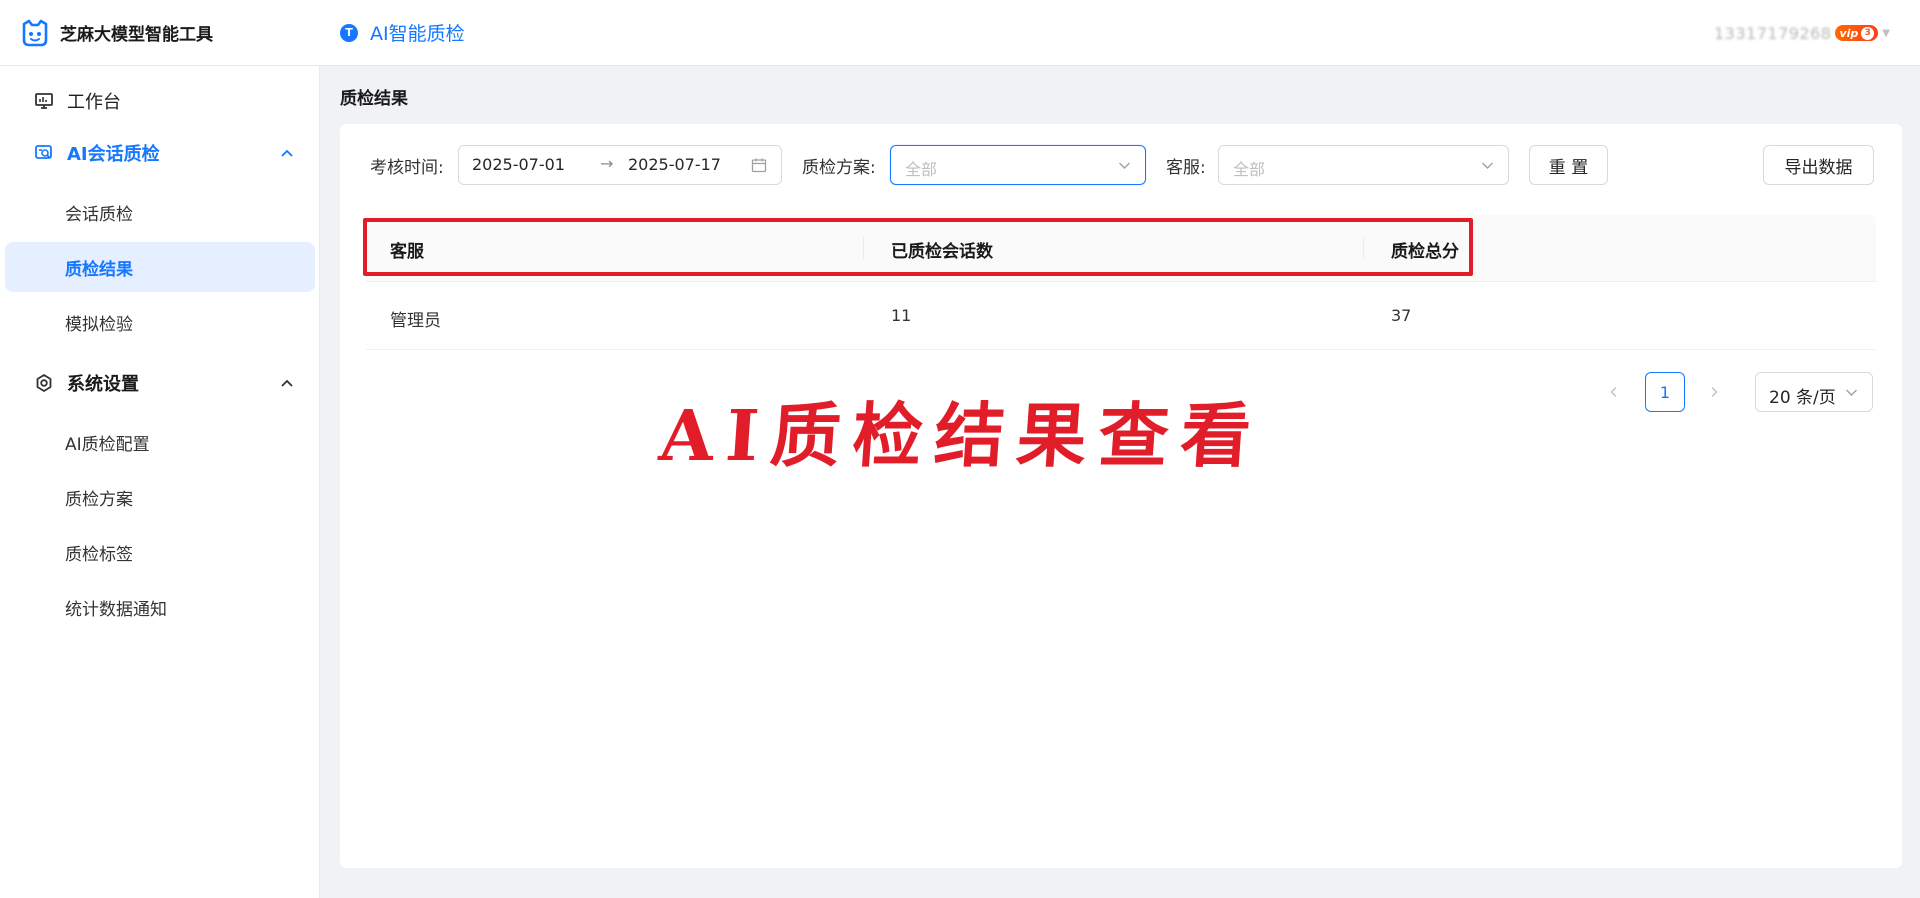  What do you see at coordinates (961, 435) in the screenshot?
I see `annotation-caption: AI质检结果查看` at bounding box center [961, 435].